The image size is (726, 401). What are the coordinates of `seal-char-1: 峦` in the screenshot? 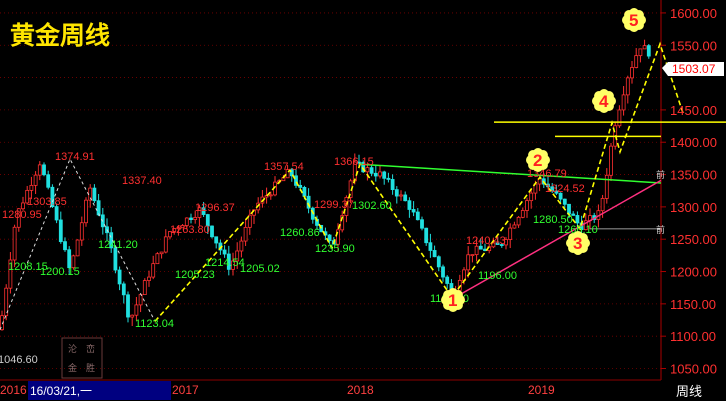 It's located at (90, 349).